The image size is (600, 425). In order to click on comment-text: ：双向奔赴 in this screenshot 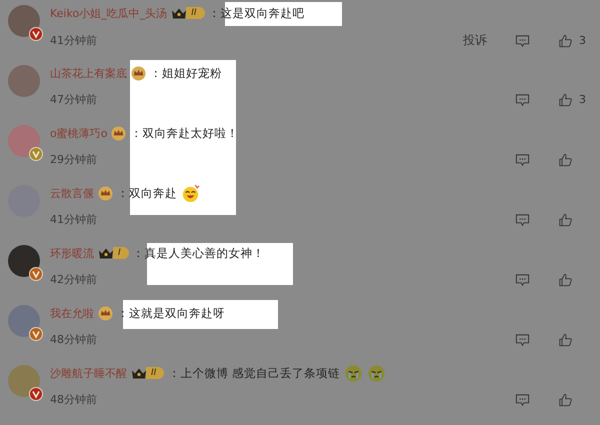, I will do `click(147, 193)`.